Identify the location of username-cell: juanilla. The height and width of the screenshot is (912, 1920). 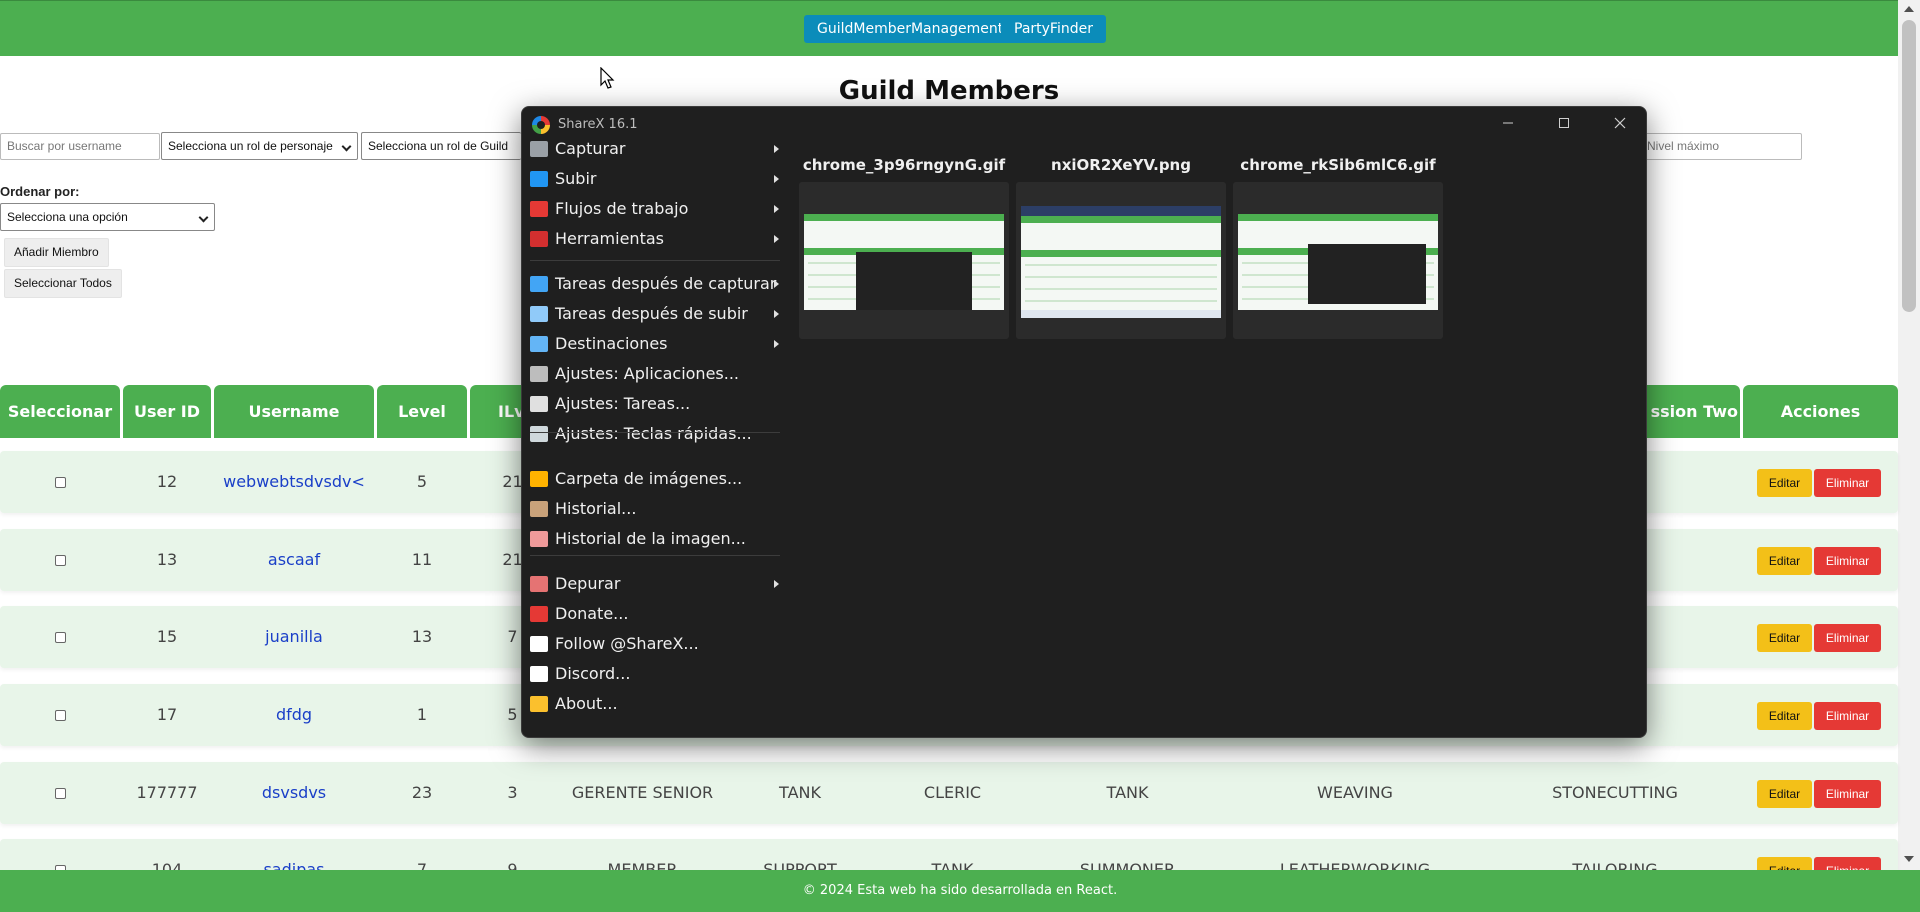
(294, 637).